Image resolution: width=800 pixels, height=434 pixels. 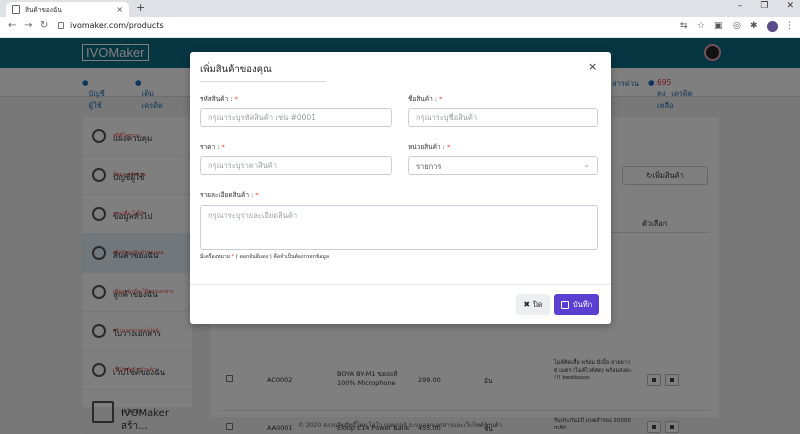 What do you see at coordinates (400, 8) in the screenshot?
I see `browser-tabbar: สินค้าของฉัน × + – ❐ ✕` at bounding box center [400, 8].